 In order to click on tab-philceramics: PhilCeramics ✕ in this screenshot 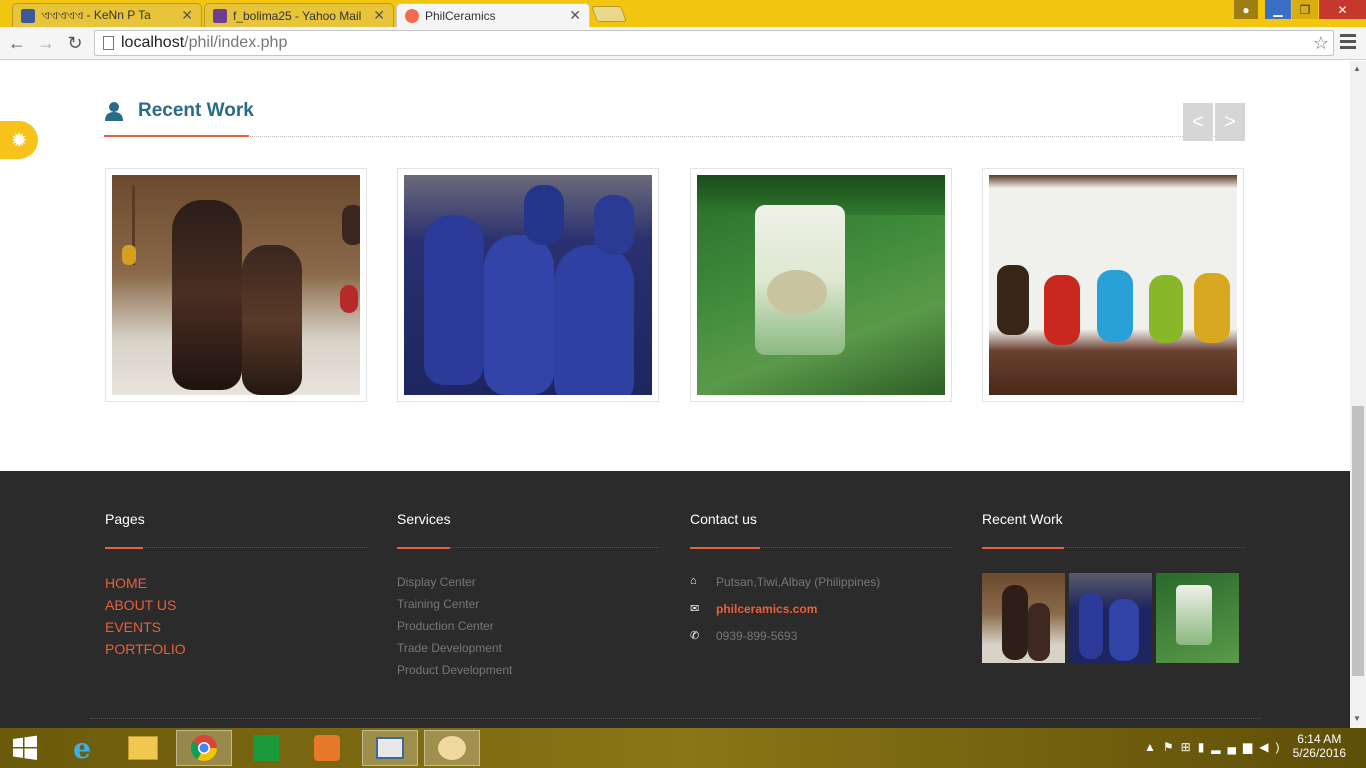, I will do `click(493, 15)`.